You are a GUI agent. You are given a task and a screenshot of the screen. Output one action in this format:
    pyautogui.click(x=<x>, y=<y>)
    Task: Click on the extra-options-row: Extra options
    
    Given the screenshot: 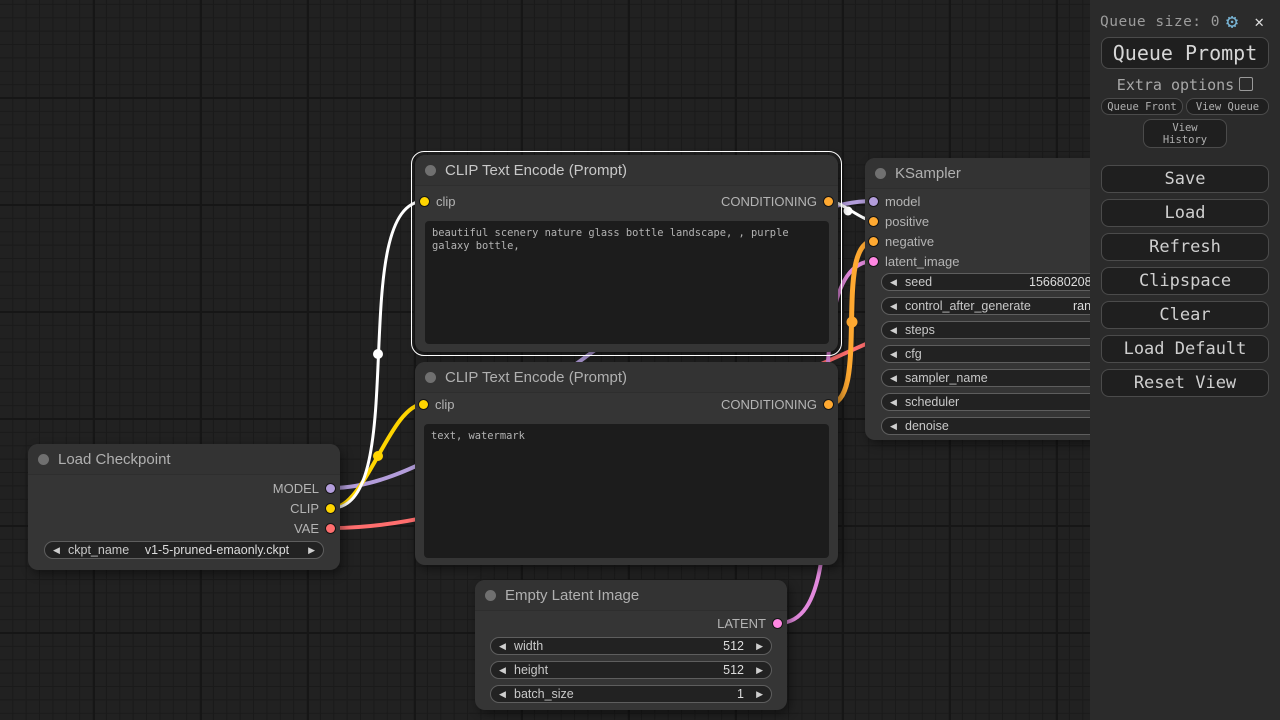 What is the action you would take?
    pyautogui.click(x=1185, y=85)
    